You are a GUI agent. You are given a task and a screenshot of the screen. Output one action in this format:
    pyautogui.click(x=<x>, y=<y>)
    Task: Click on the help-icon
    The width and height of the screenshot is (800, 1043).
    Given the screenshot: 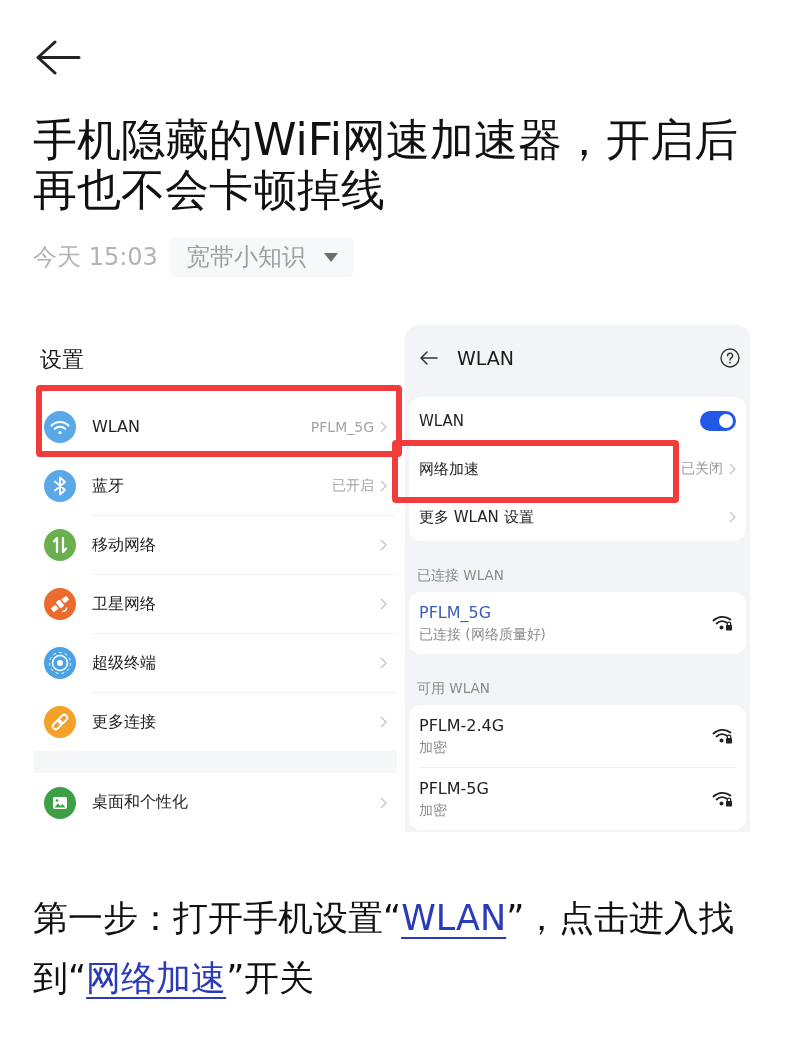 What is the action you would take?
    pyautogui.click(x=730, y=358)
    